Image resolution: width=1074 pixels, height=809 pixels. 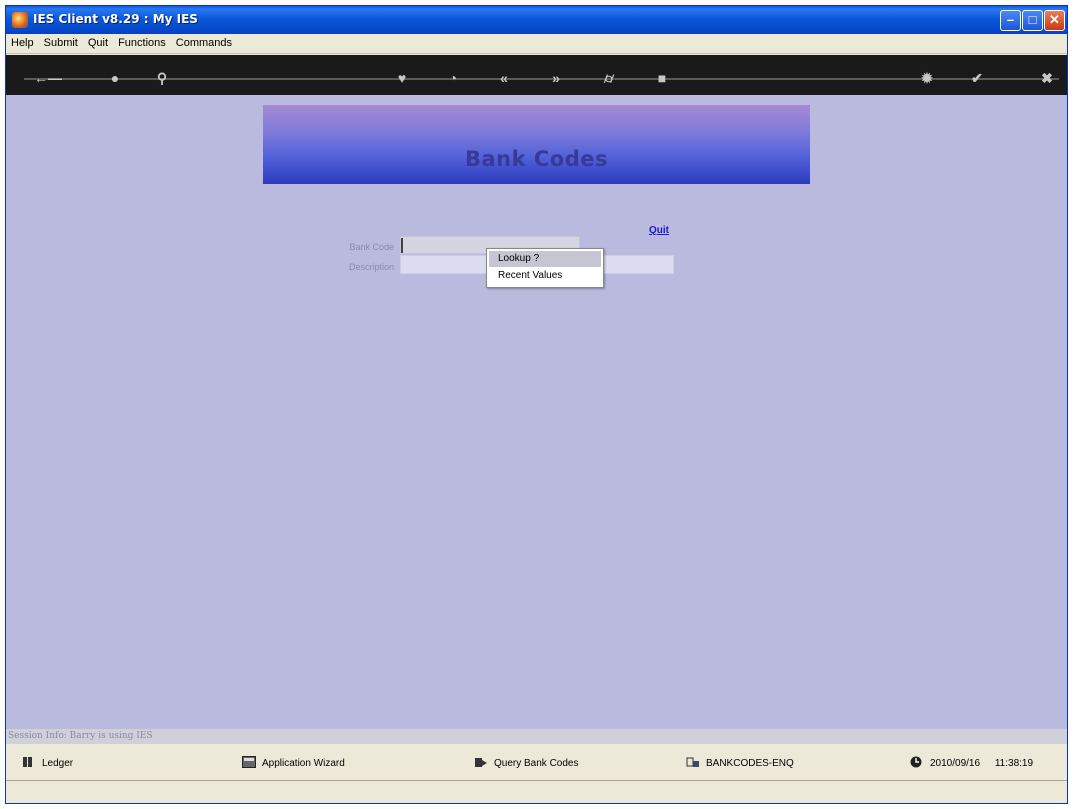 What do you see at coordinates (481, 762) in the screenshot?
I see `query-icon` at bounding box center [481, 762].